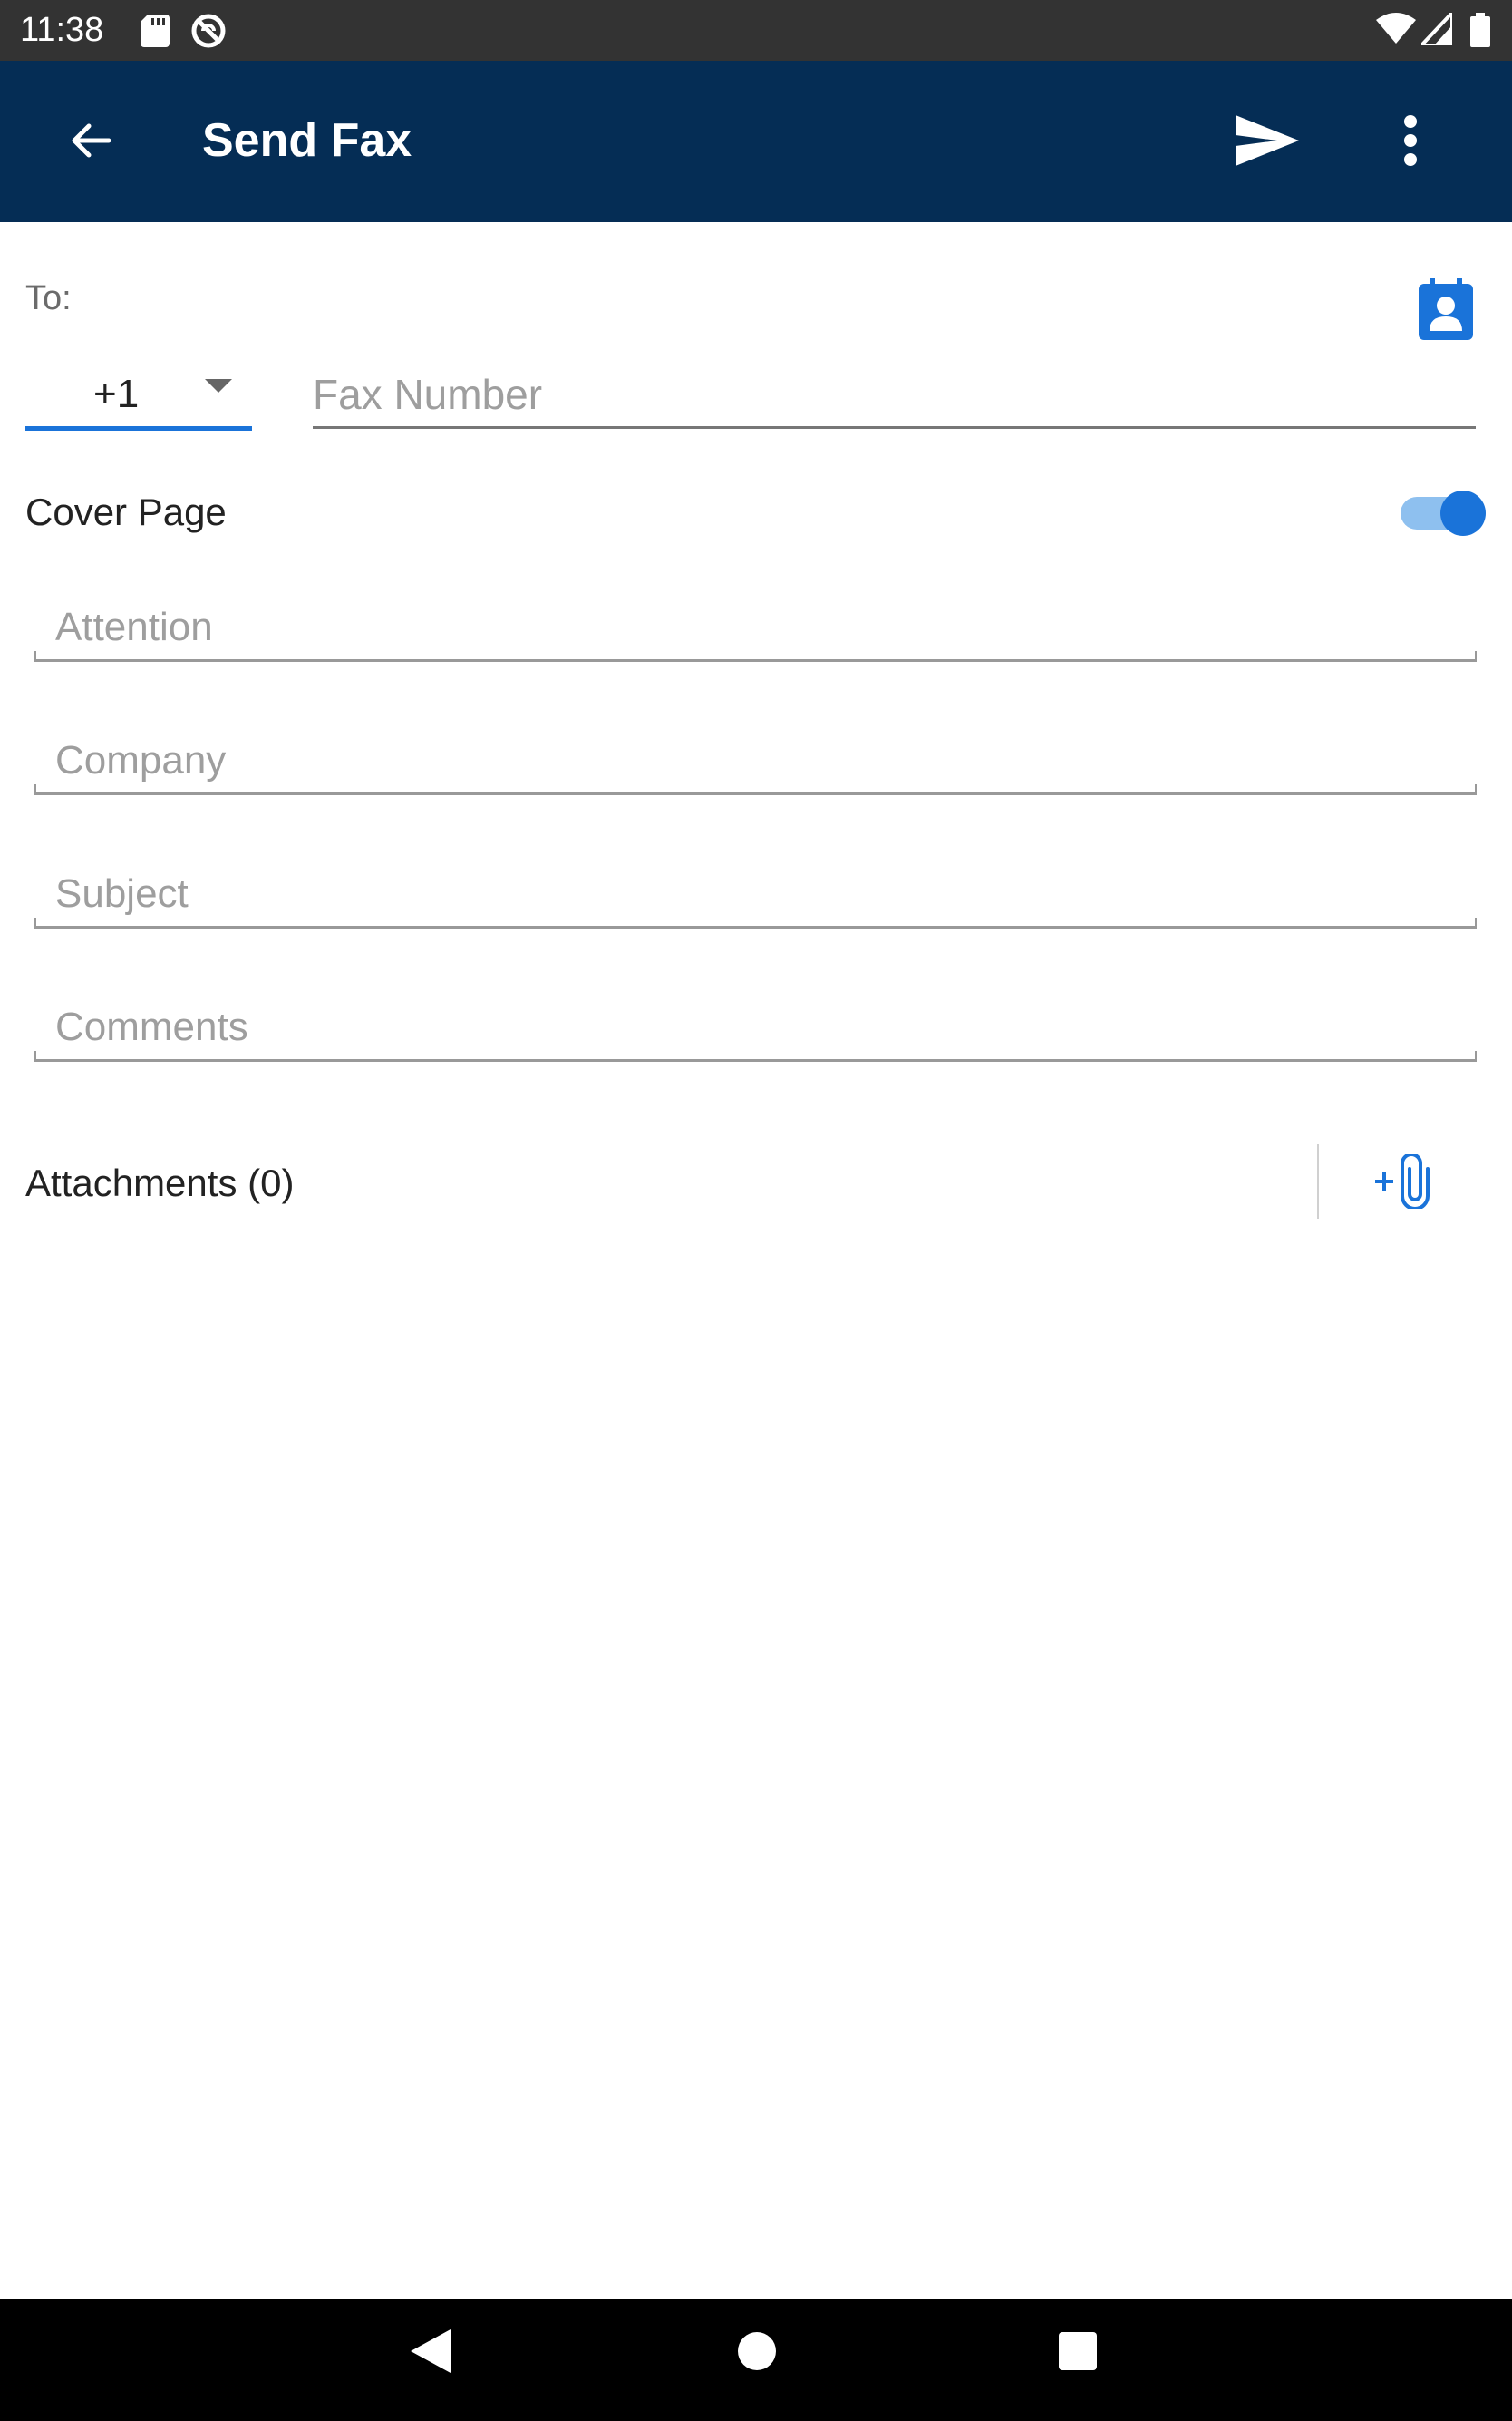 The image size is (1512, 2421). What do you see at coordinates (756, 142) in the screenshot?
I see `app-bar: Send Fax` at bounding box center [756, 142].